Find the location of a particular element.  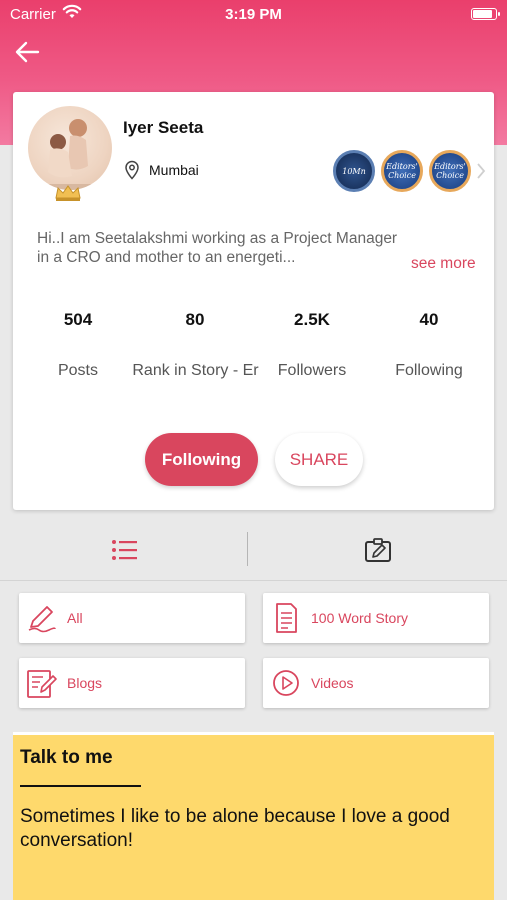

stat-following-label: Following is located at coordinates (429, 370).